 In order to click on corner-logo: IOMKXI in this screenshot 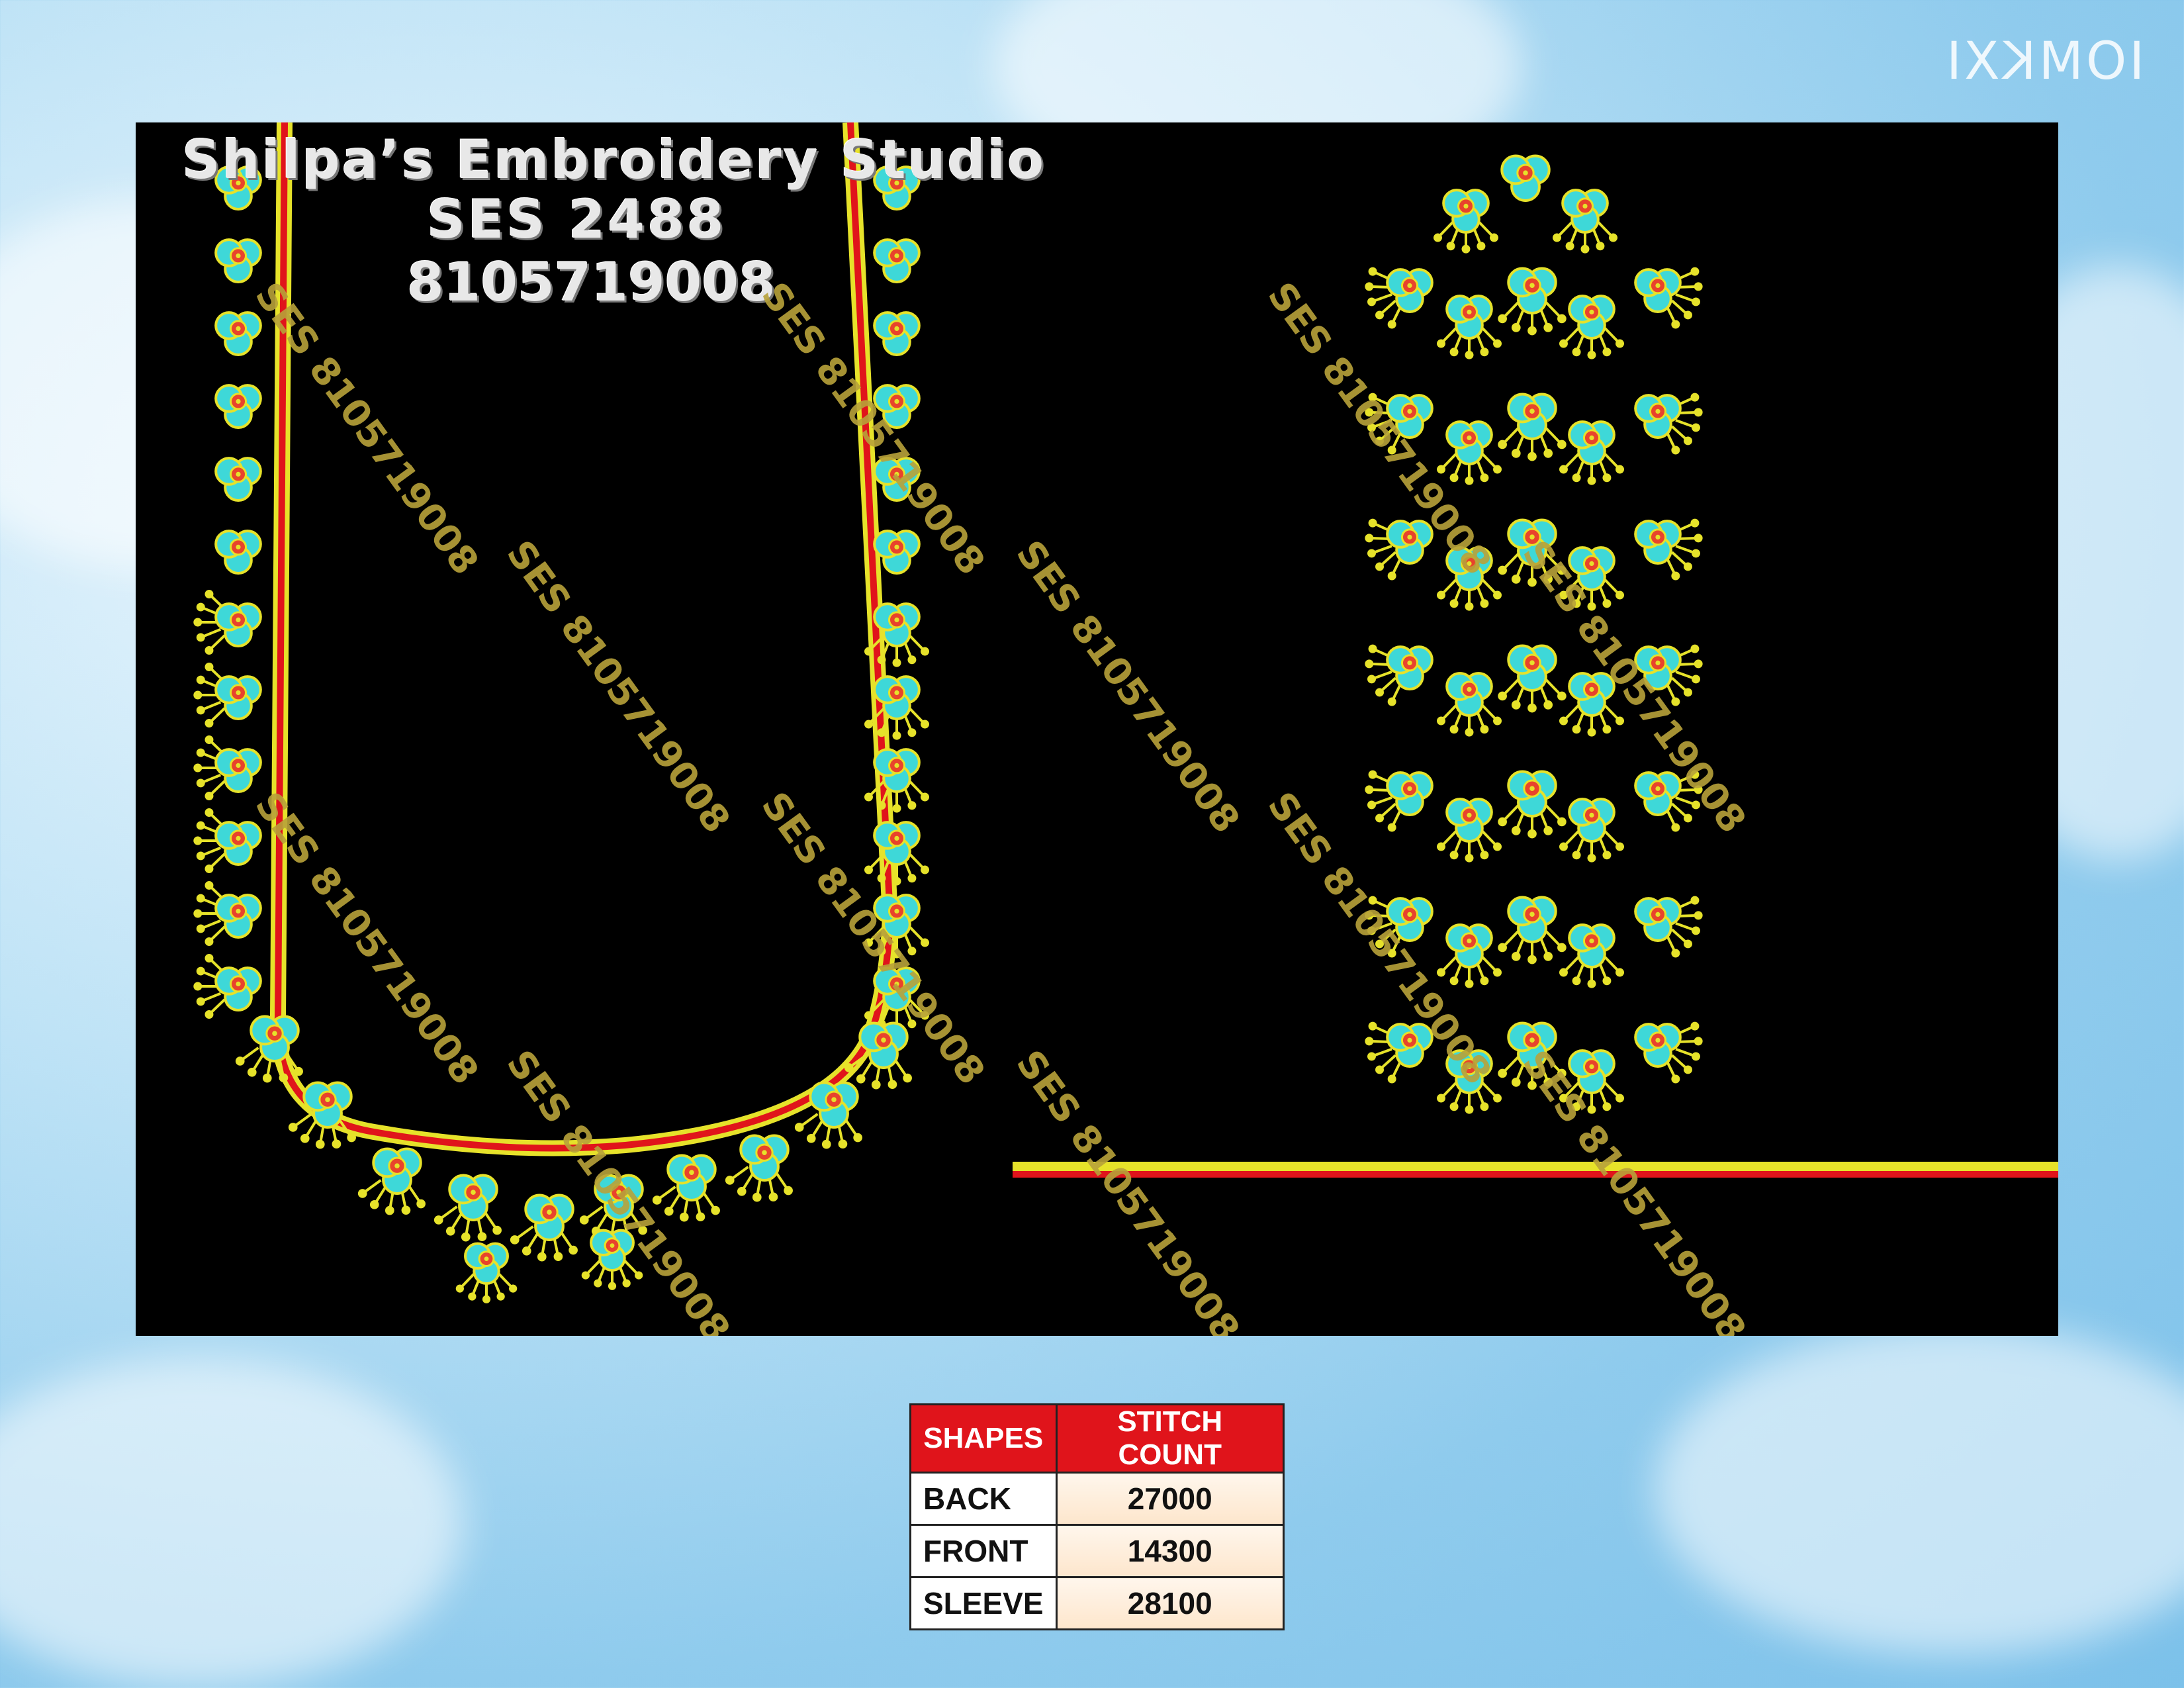, I will do `click(2043, 61)`.